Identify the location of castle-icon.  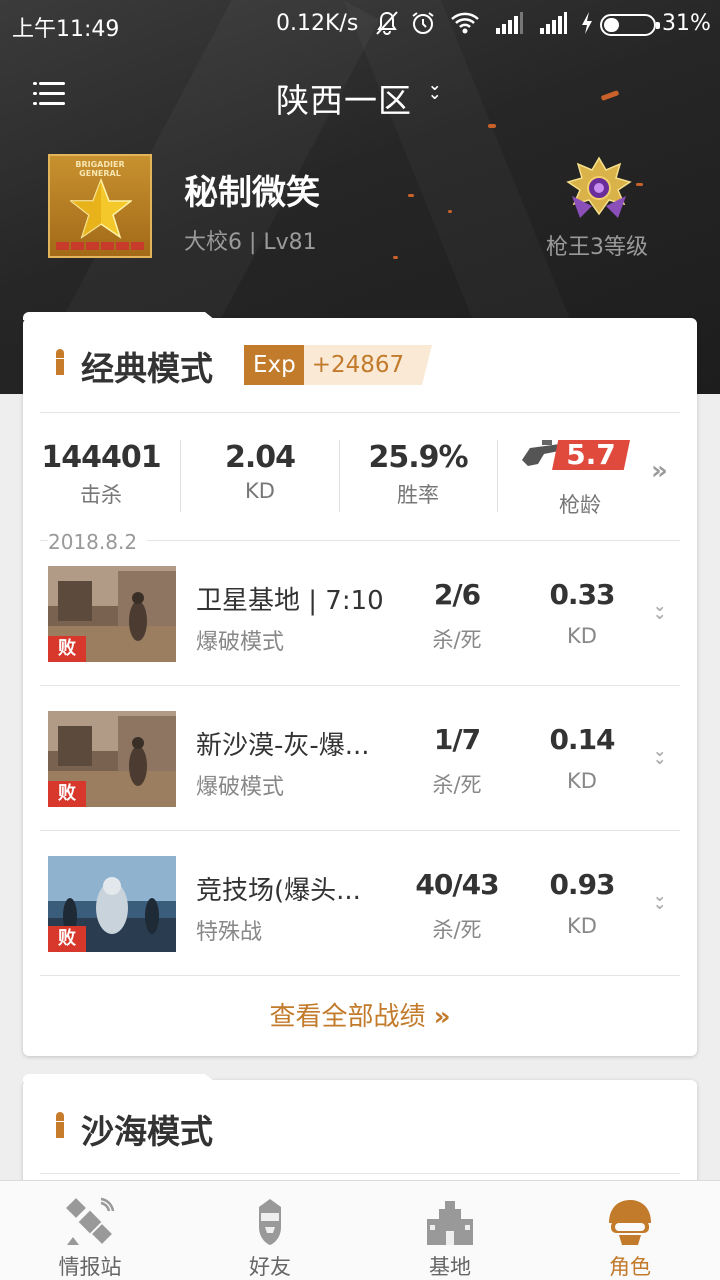
(450, 1223).